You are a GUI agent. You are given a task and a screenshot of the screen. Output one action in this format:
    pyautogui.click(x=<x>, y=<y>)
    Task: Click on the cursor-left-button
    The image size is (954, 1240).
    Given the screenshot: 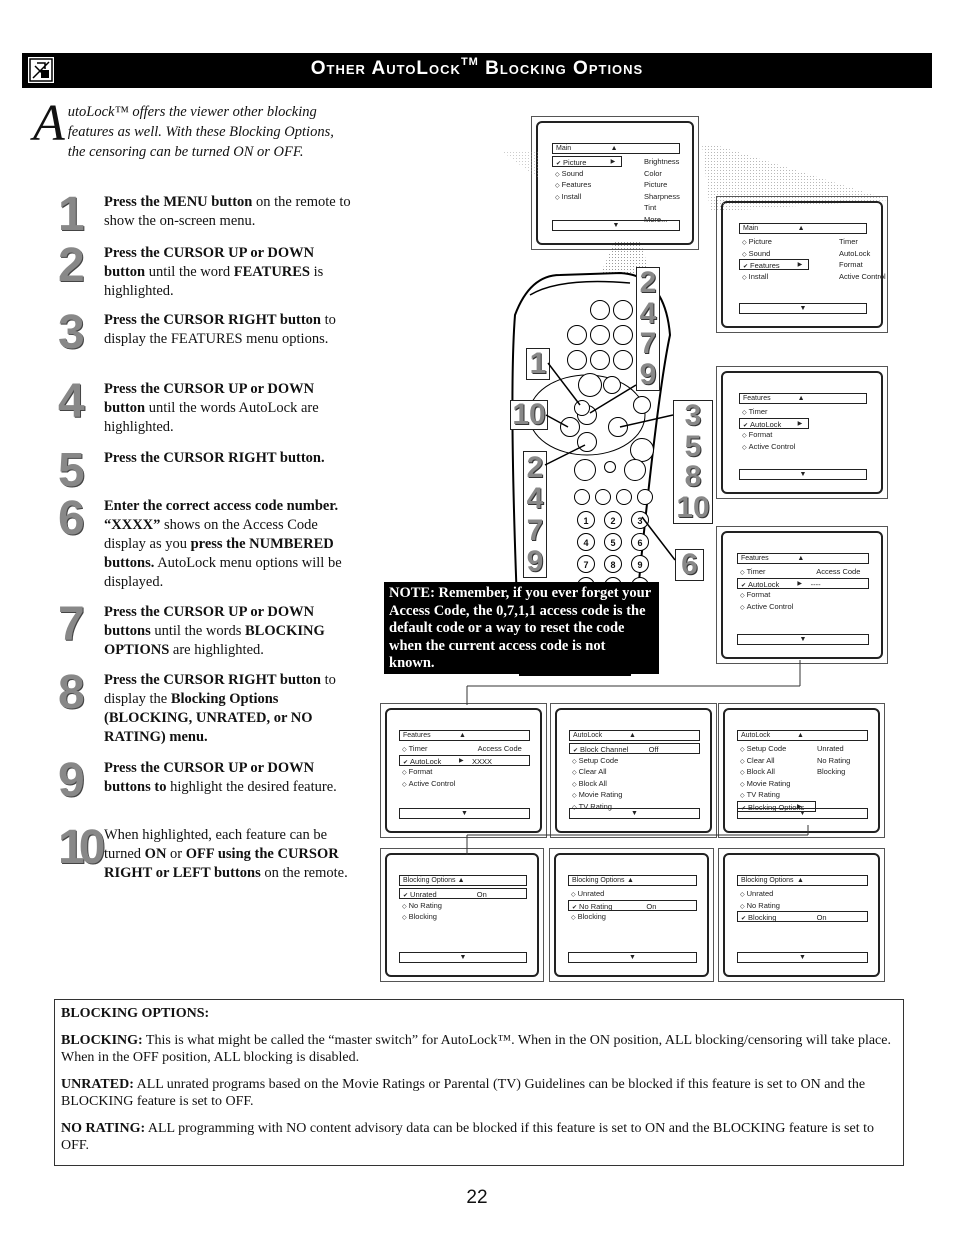 What is the action you would take?
    pyautogui.click(x=570, y=427)
    